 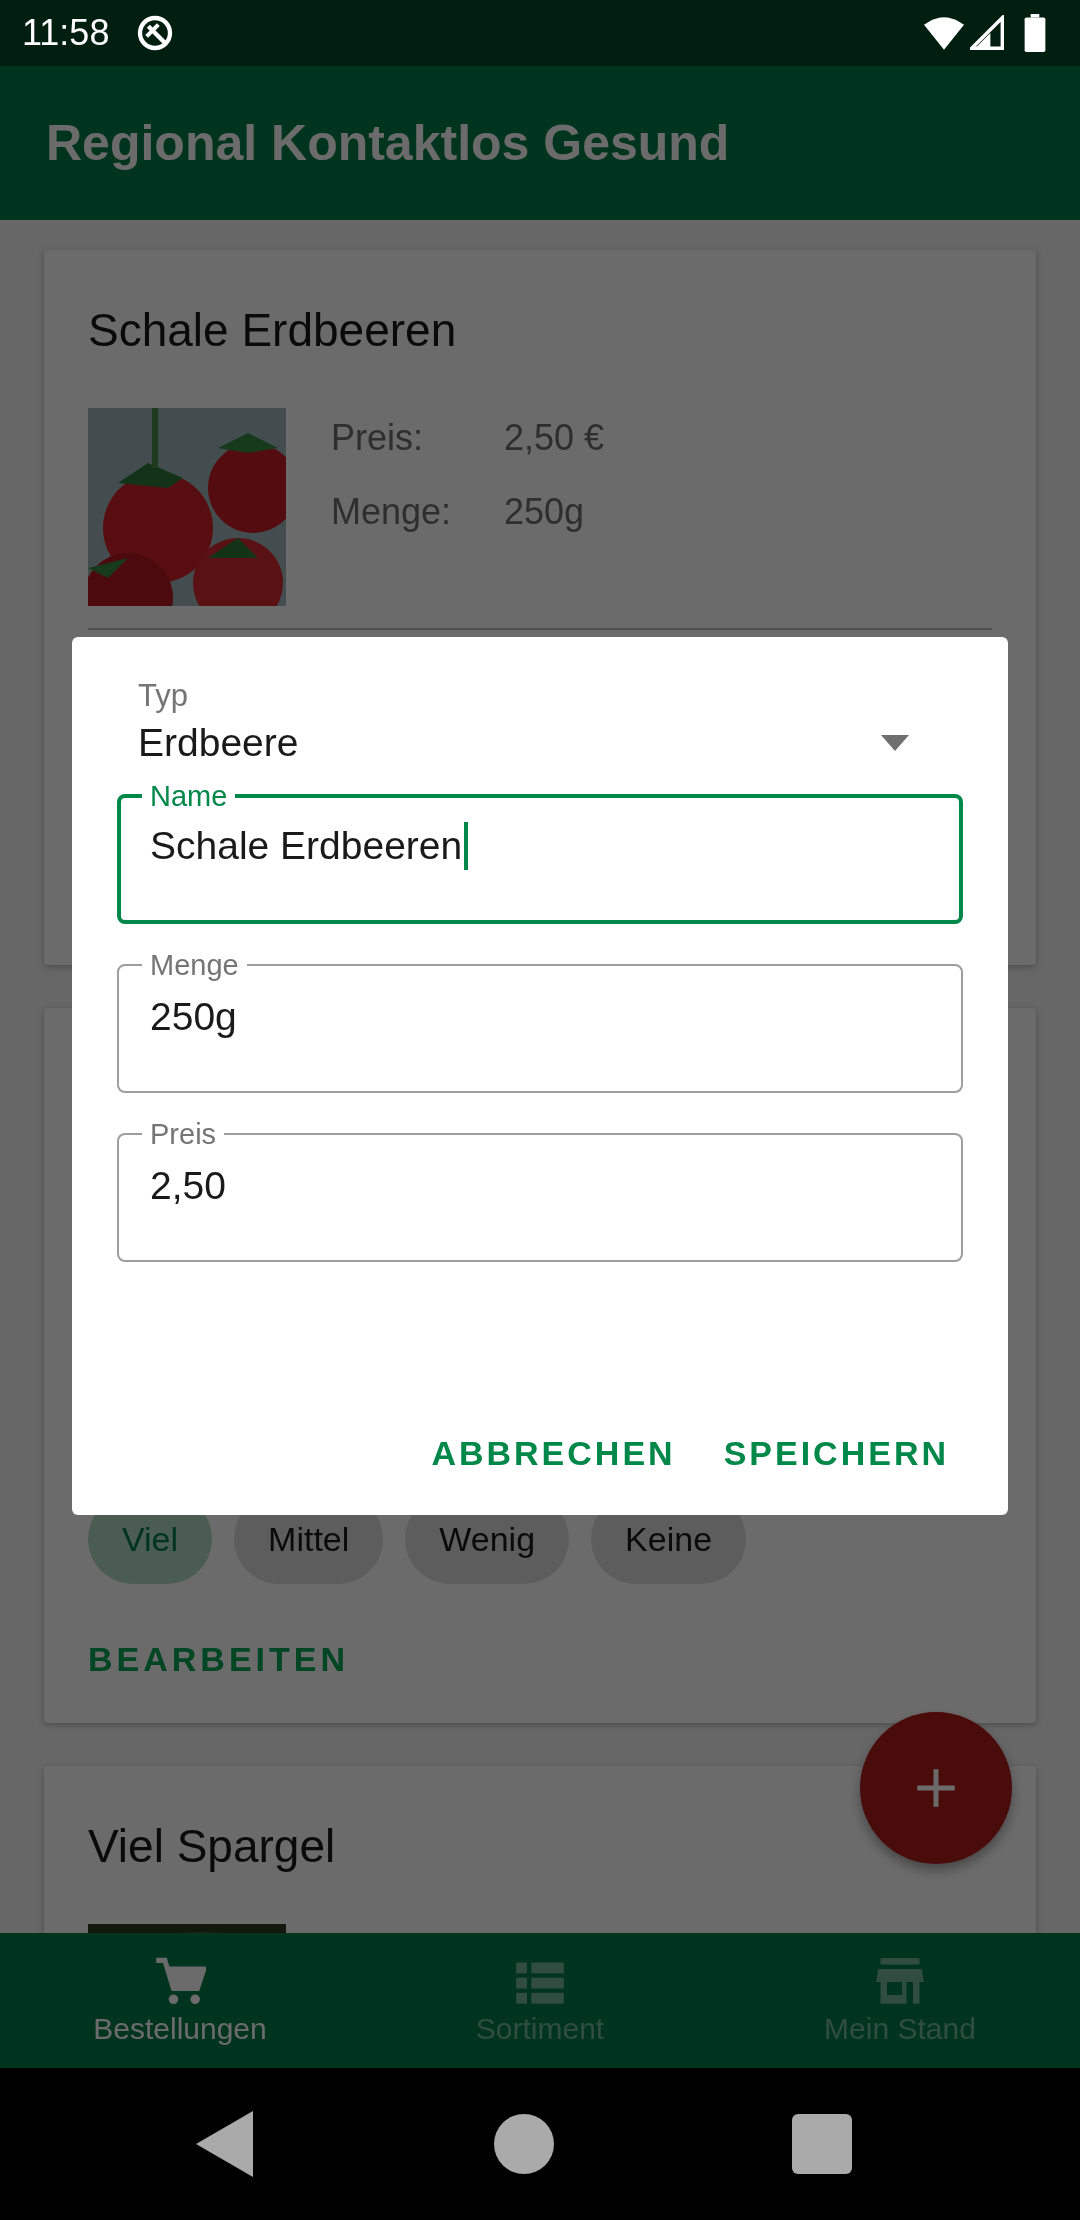 What do you see at coordinates (553, 1453) in the screenshot?
I see `dialog-button: ABBRECHEN` at bounding box center [553, 1453].